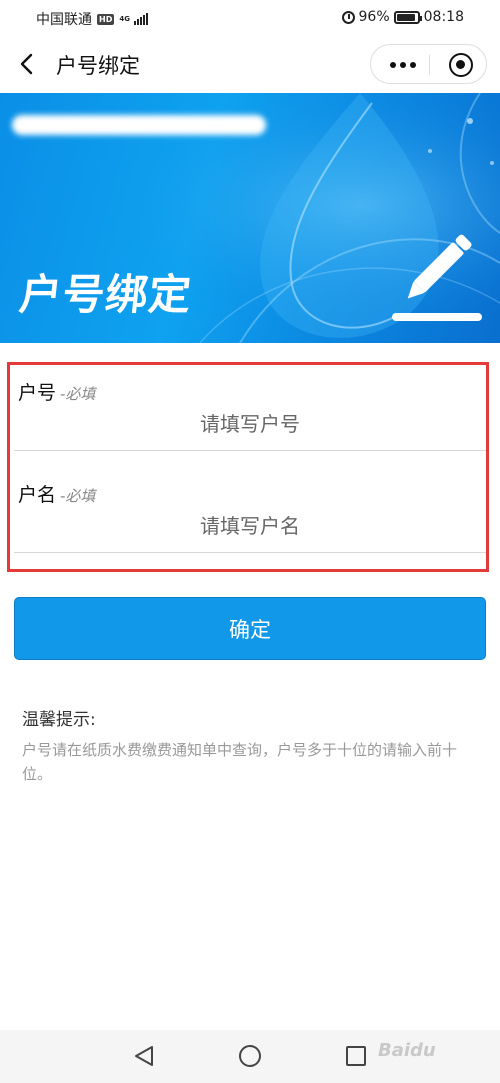 Image resolution: width=500 pixels, height=1083 pixels. What do you see at coordinates (437, 277) in the screenshot?
I see `pencil-icon` at bounding box center [437, 277].